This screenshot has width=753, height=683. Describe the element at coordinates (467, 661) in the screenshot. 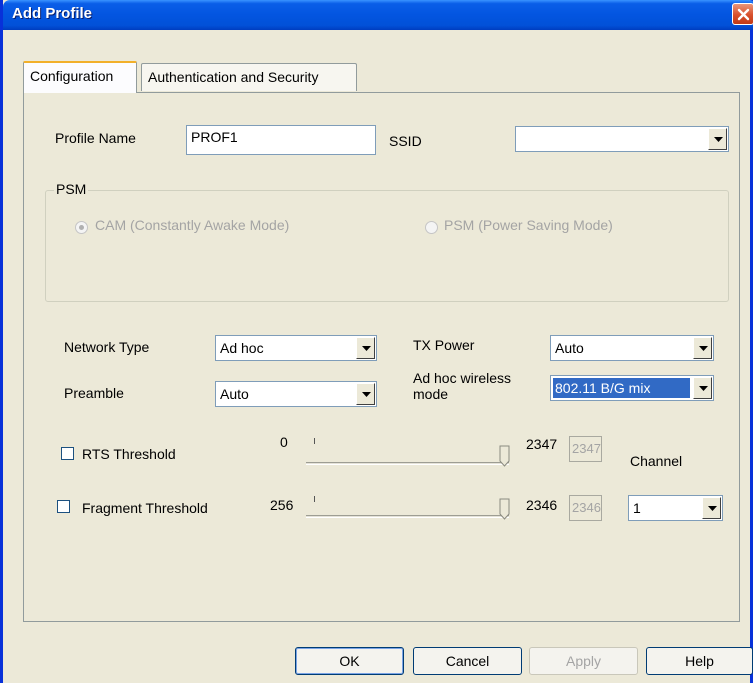

I see `cancel-button: Cancel` at that location.